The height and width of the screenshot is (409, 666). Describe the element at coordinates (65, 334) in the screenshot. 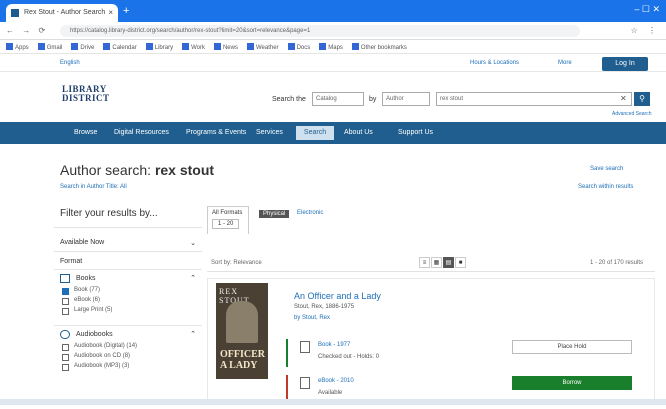

I see `headphones-icon` at that location.